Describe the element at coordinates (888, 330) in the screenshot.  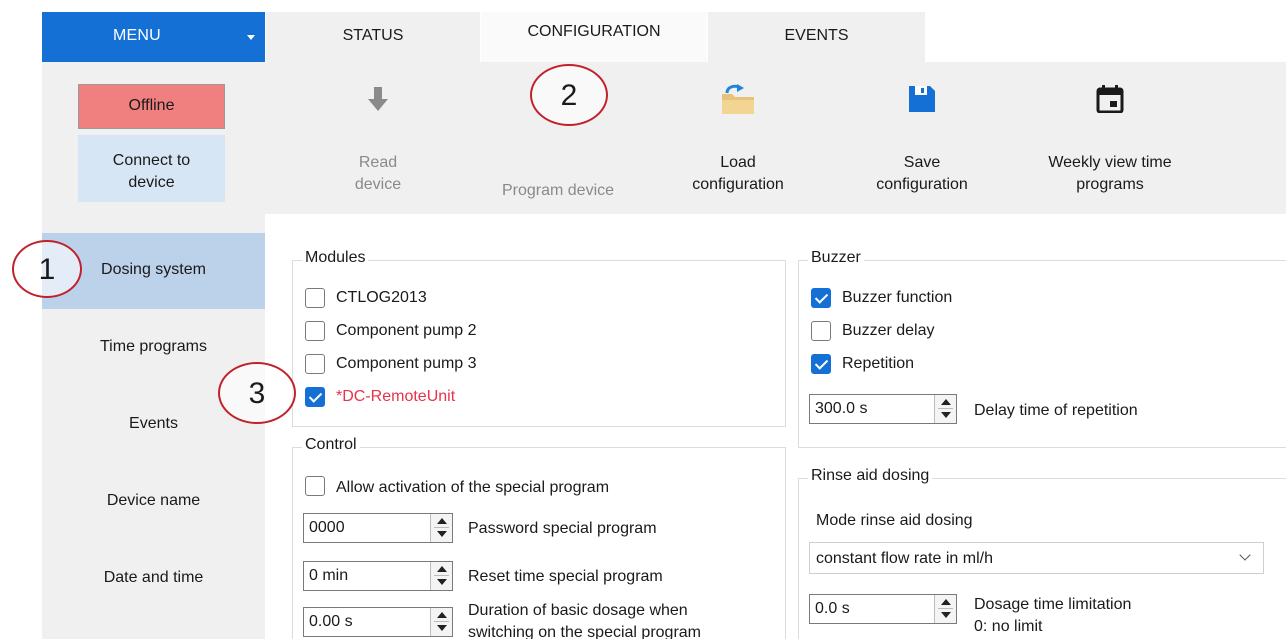
I see `buzzer-delay-label: Buzzer delay` at that location.